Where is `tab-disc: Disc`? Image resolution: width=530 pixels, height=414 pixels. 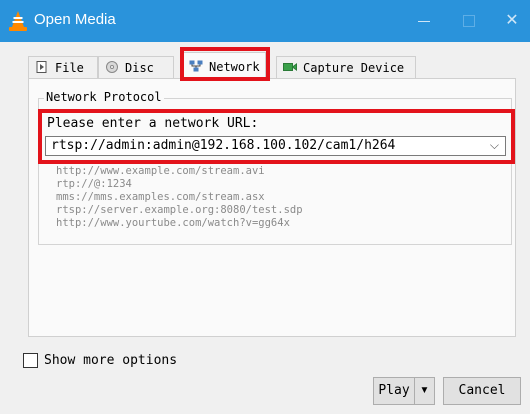 tab-disc: Disc is located at coordinates (136, 67).